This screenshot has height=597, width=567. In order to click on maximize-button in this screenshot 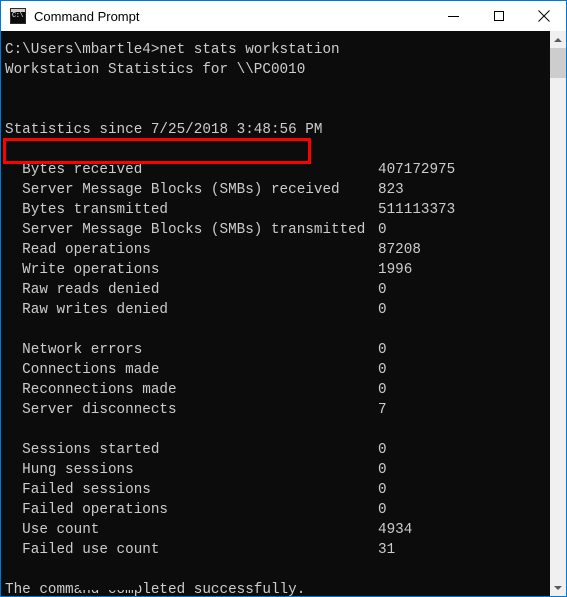, I will do `click(498, 16)`.